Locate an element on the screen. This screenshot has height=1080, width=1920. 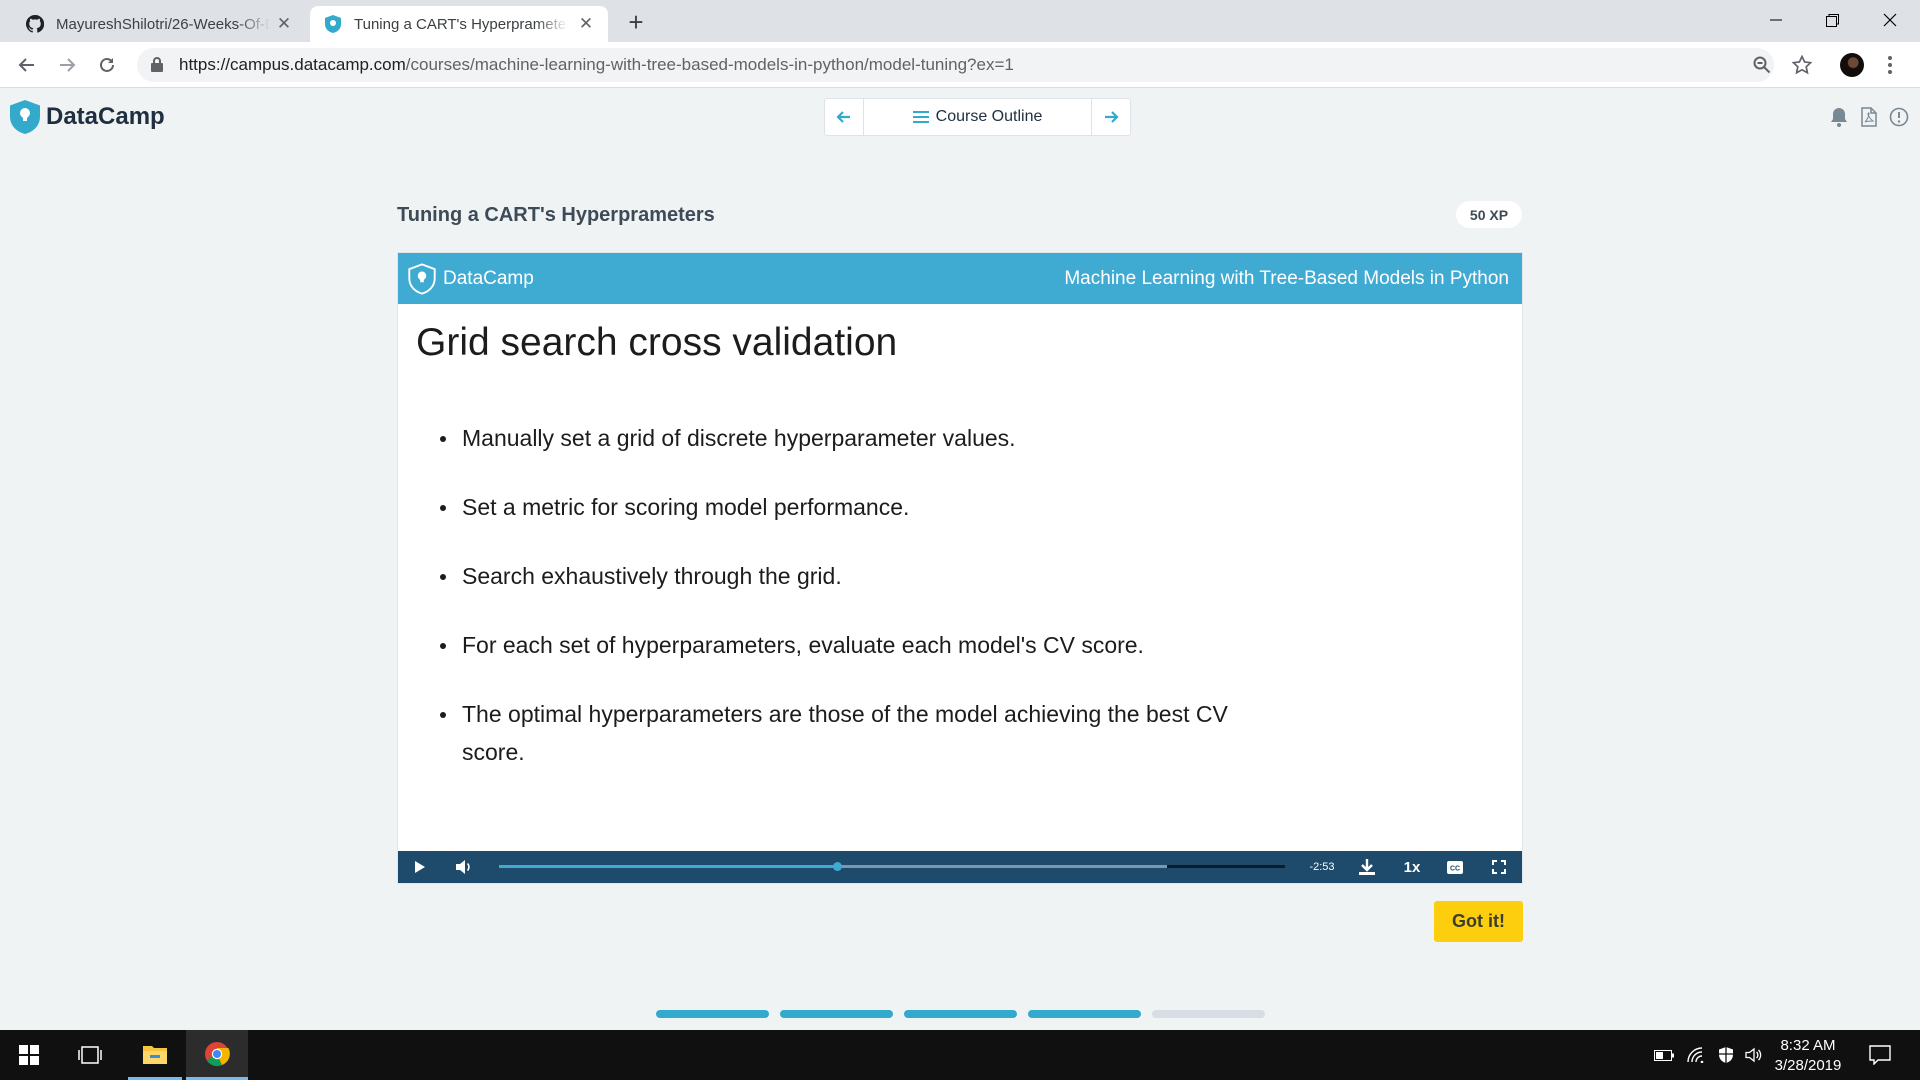
captions-icon: CC is located at coordinates (1455, 867).